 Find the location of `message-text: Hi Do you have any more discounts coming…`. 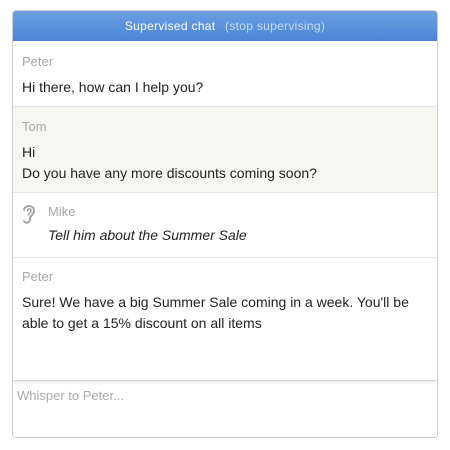

message-text: Hi Do you have any more discounts coming… is located at coordinates (169, 162).